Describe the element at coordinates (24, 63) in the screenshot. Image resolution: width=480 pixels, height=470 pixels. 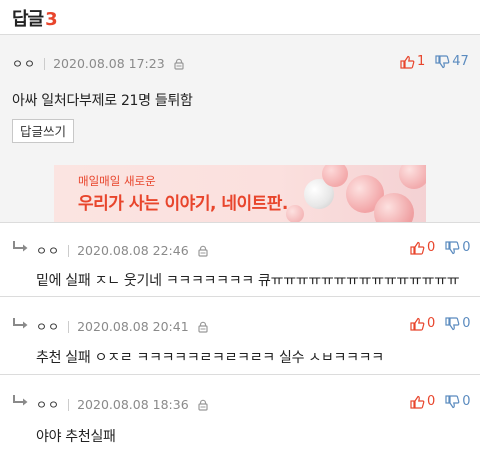
I see `comment-author: ㅇㅇ` at that location.